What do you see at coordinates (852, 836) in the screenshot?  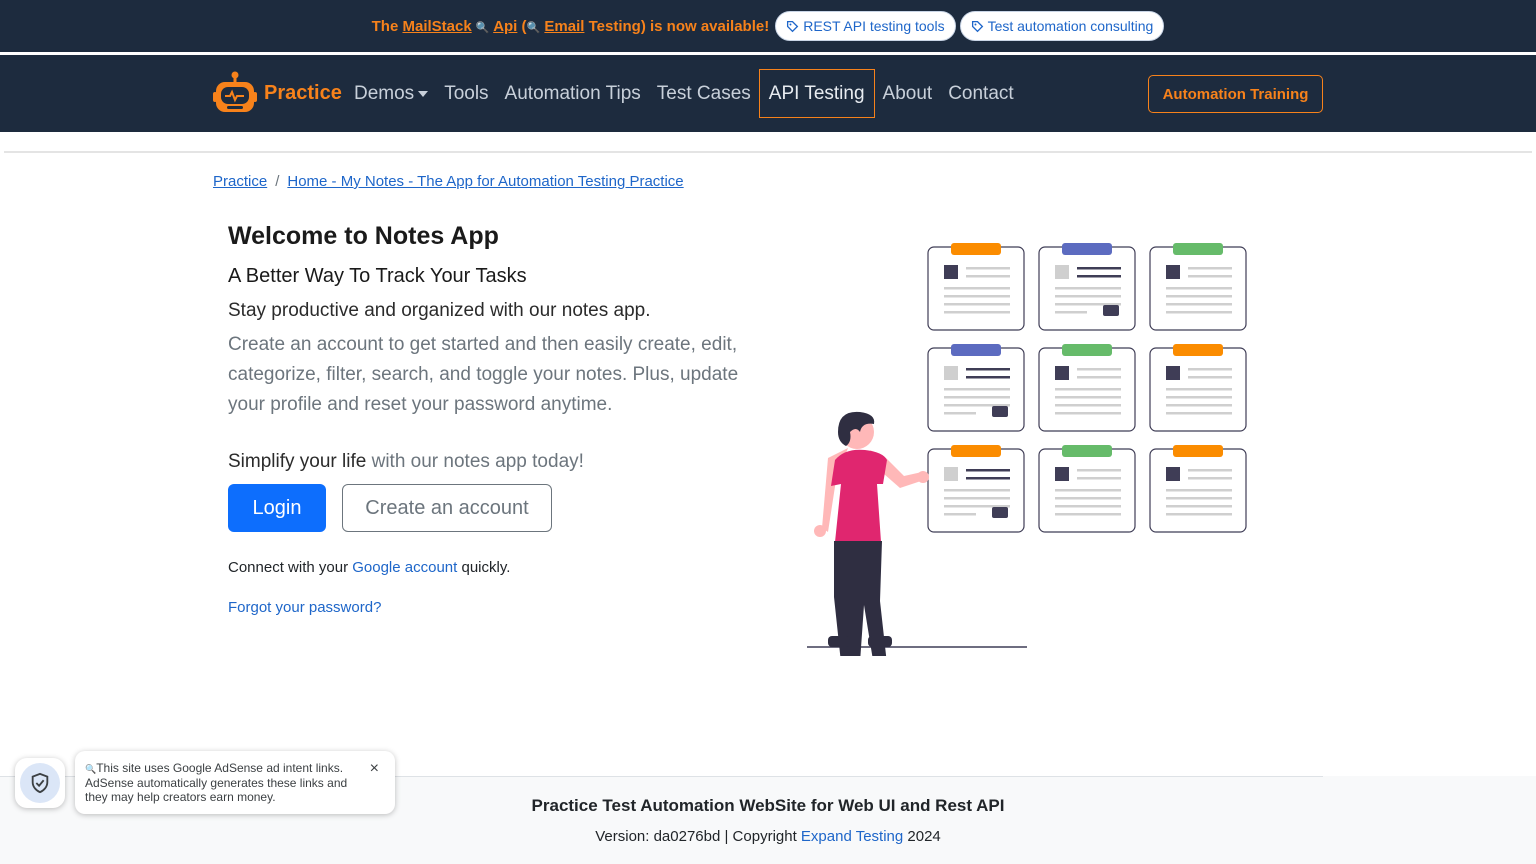 I see `expand-testing-link: Expand Testing` at bounding box center [852, 836].